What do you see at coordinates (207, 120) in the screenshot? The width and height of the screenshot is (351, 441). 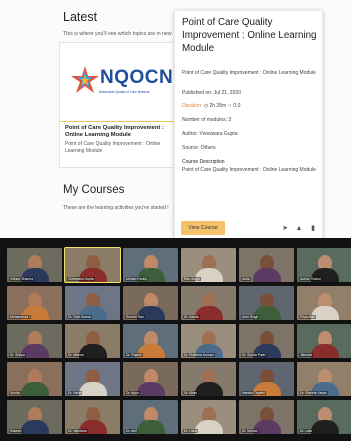 I see `popup-modules: Number of modules: 3` at bounding box center [207, 120].